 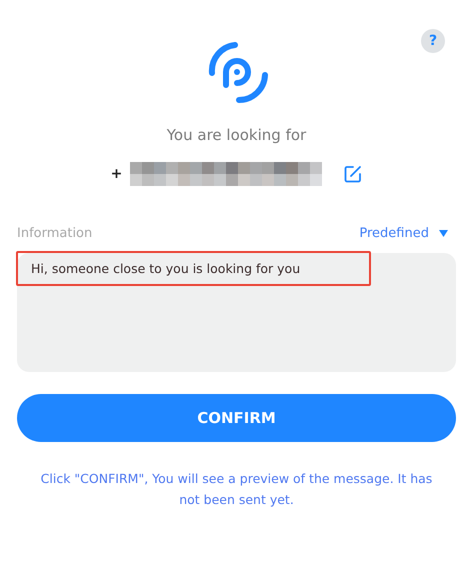 I want to click on edit-icon, so click(x=353, y=174).